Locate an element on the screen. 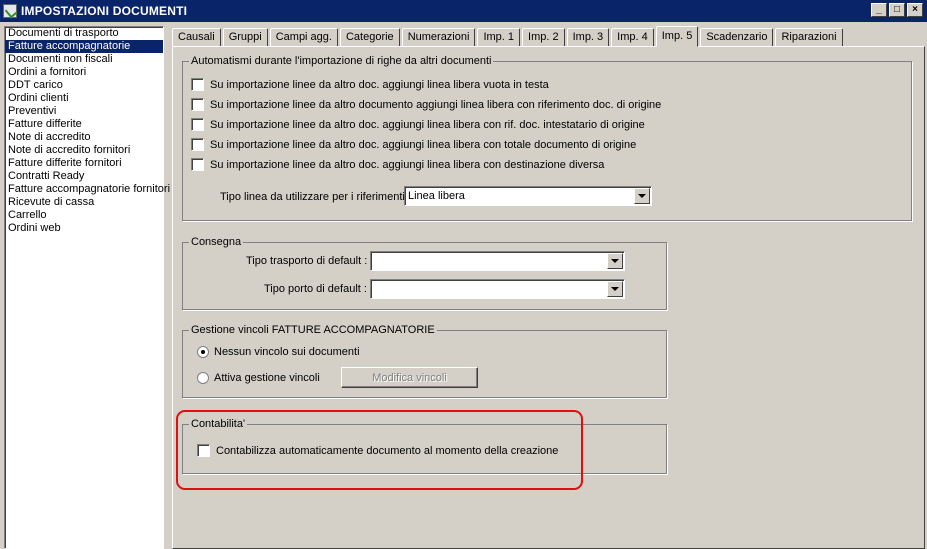 Image resolution: width=927 pixels, height=549 pixels. tab-gruppi: Gruppi is located at coordinates (245, 37).